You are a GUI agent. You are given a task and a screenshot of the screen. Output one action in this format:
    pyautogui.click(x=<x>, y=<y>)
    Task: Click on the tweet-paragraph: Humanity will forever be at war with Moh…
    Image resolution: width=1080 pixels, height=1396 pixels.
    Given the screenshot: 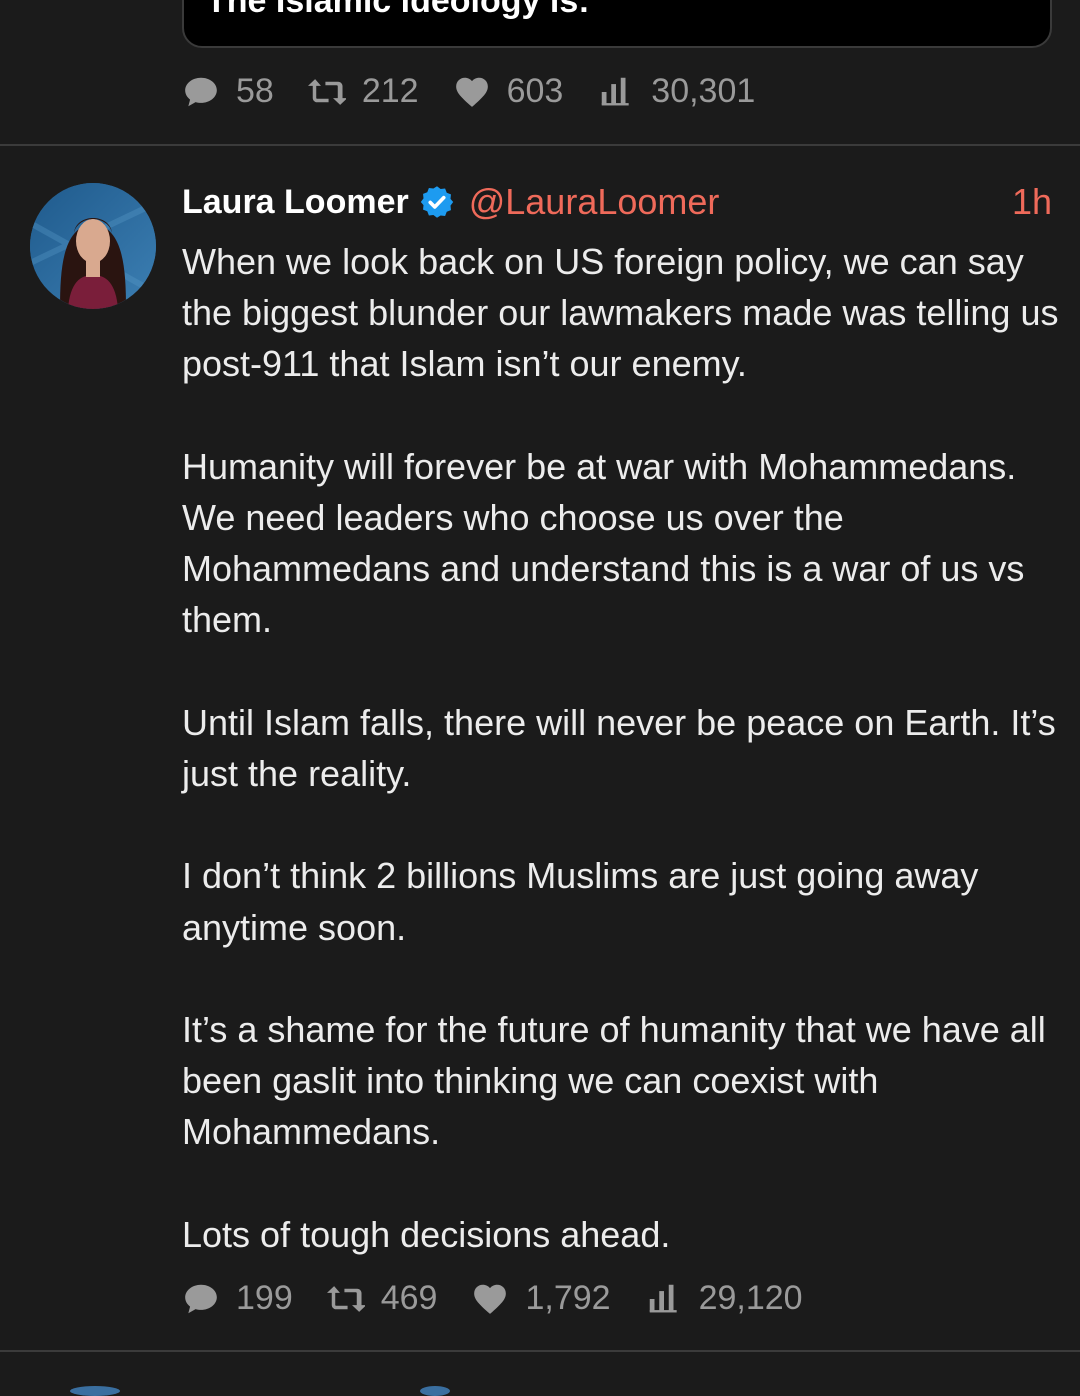 What is the action you would take?
    pyautogui.click(x=603, y=543)
    